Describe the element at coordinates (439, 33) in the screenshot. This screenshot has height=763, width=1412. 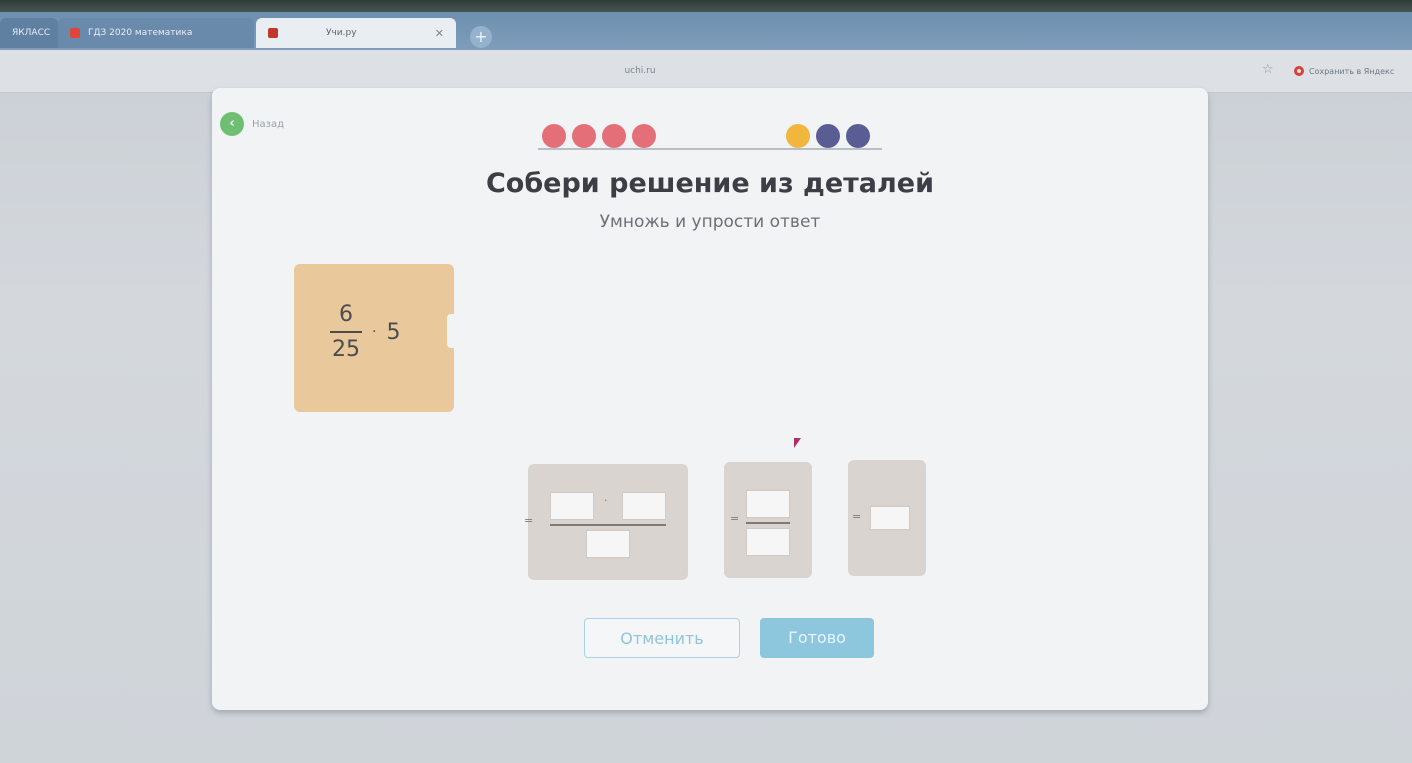
I see `close-tab-icon: ✕` at that location.